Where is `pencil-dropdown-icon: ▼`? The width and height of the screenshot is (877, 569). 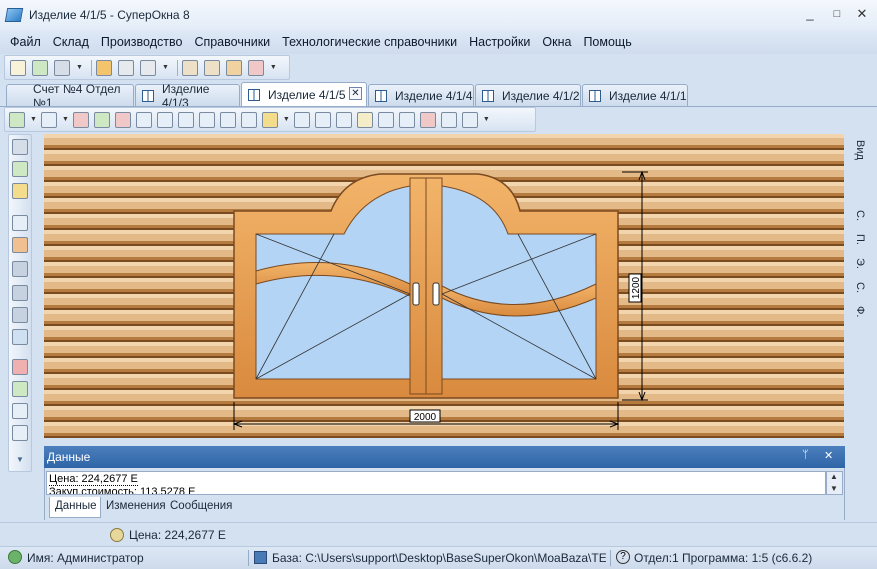 pencil-dropdown-icon: ▼ is located at coordinates (286, 119).